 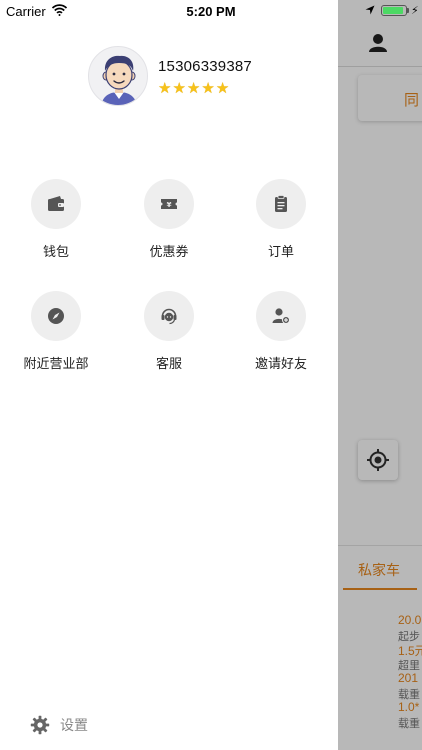 I want to click on customer-service-icon, so click(x=169, y=316).